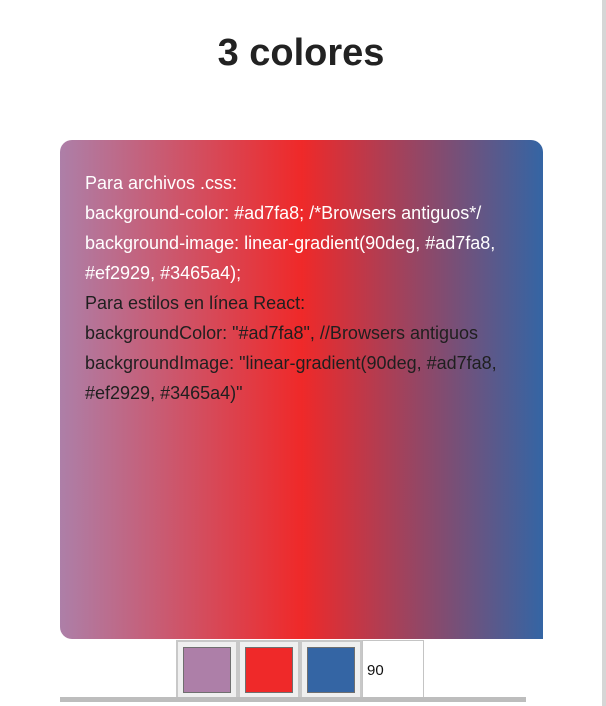  I want to click on gradient-controls, so click(300, 670).